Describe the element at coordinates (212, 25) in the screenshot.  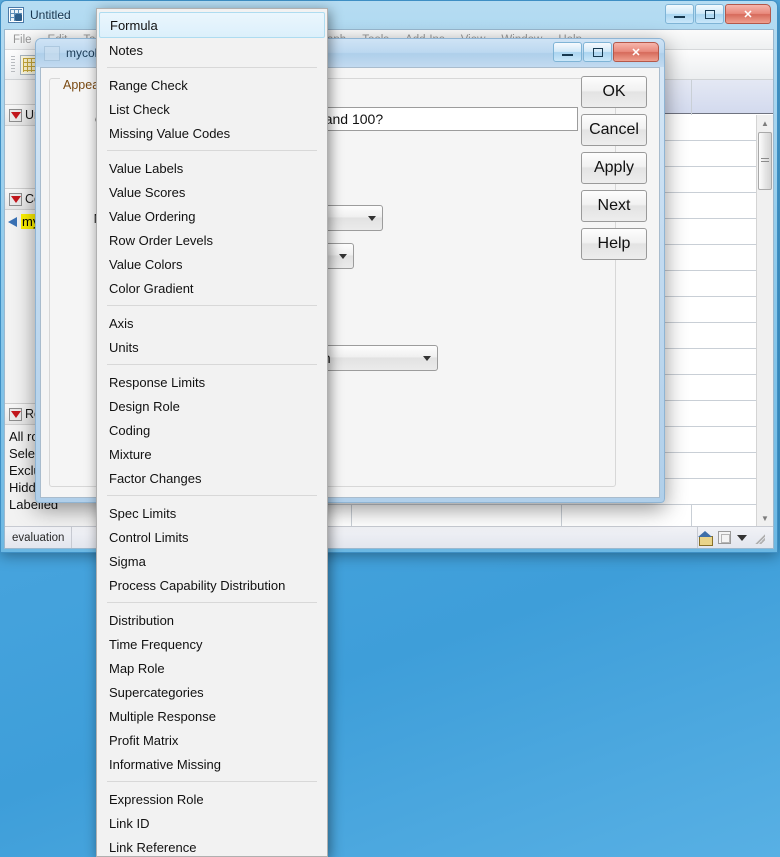
I see `menu-item-formula: Formula` at that location.